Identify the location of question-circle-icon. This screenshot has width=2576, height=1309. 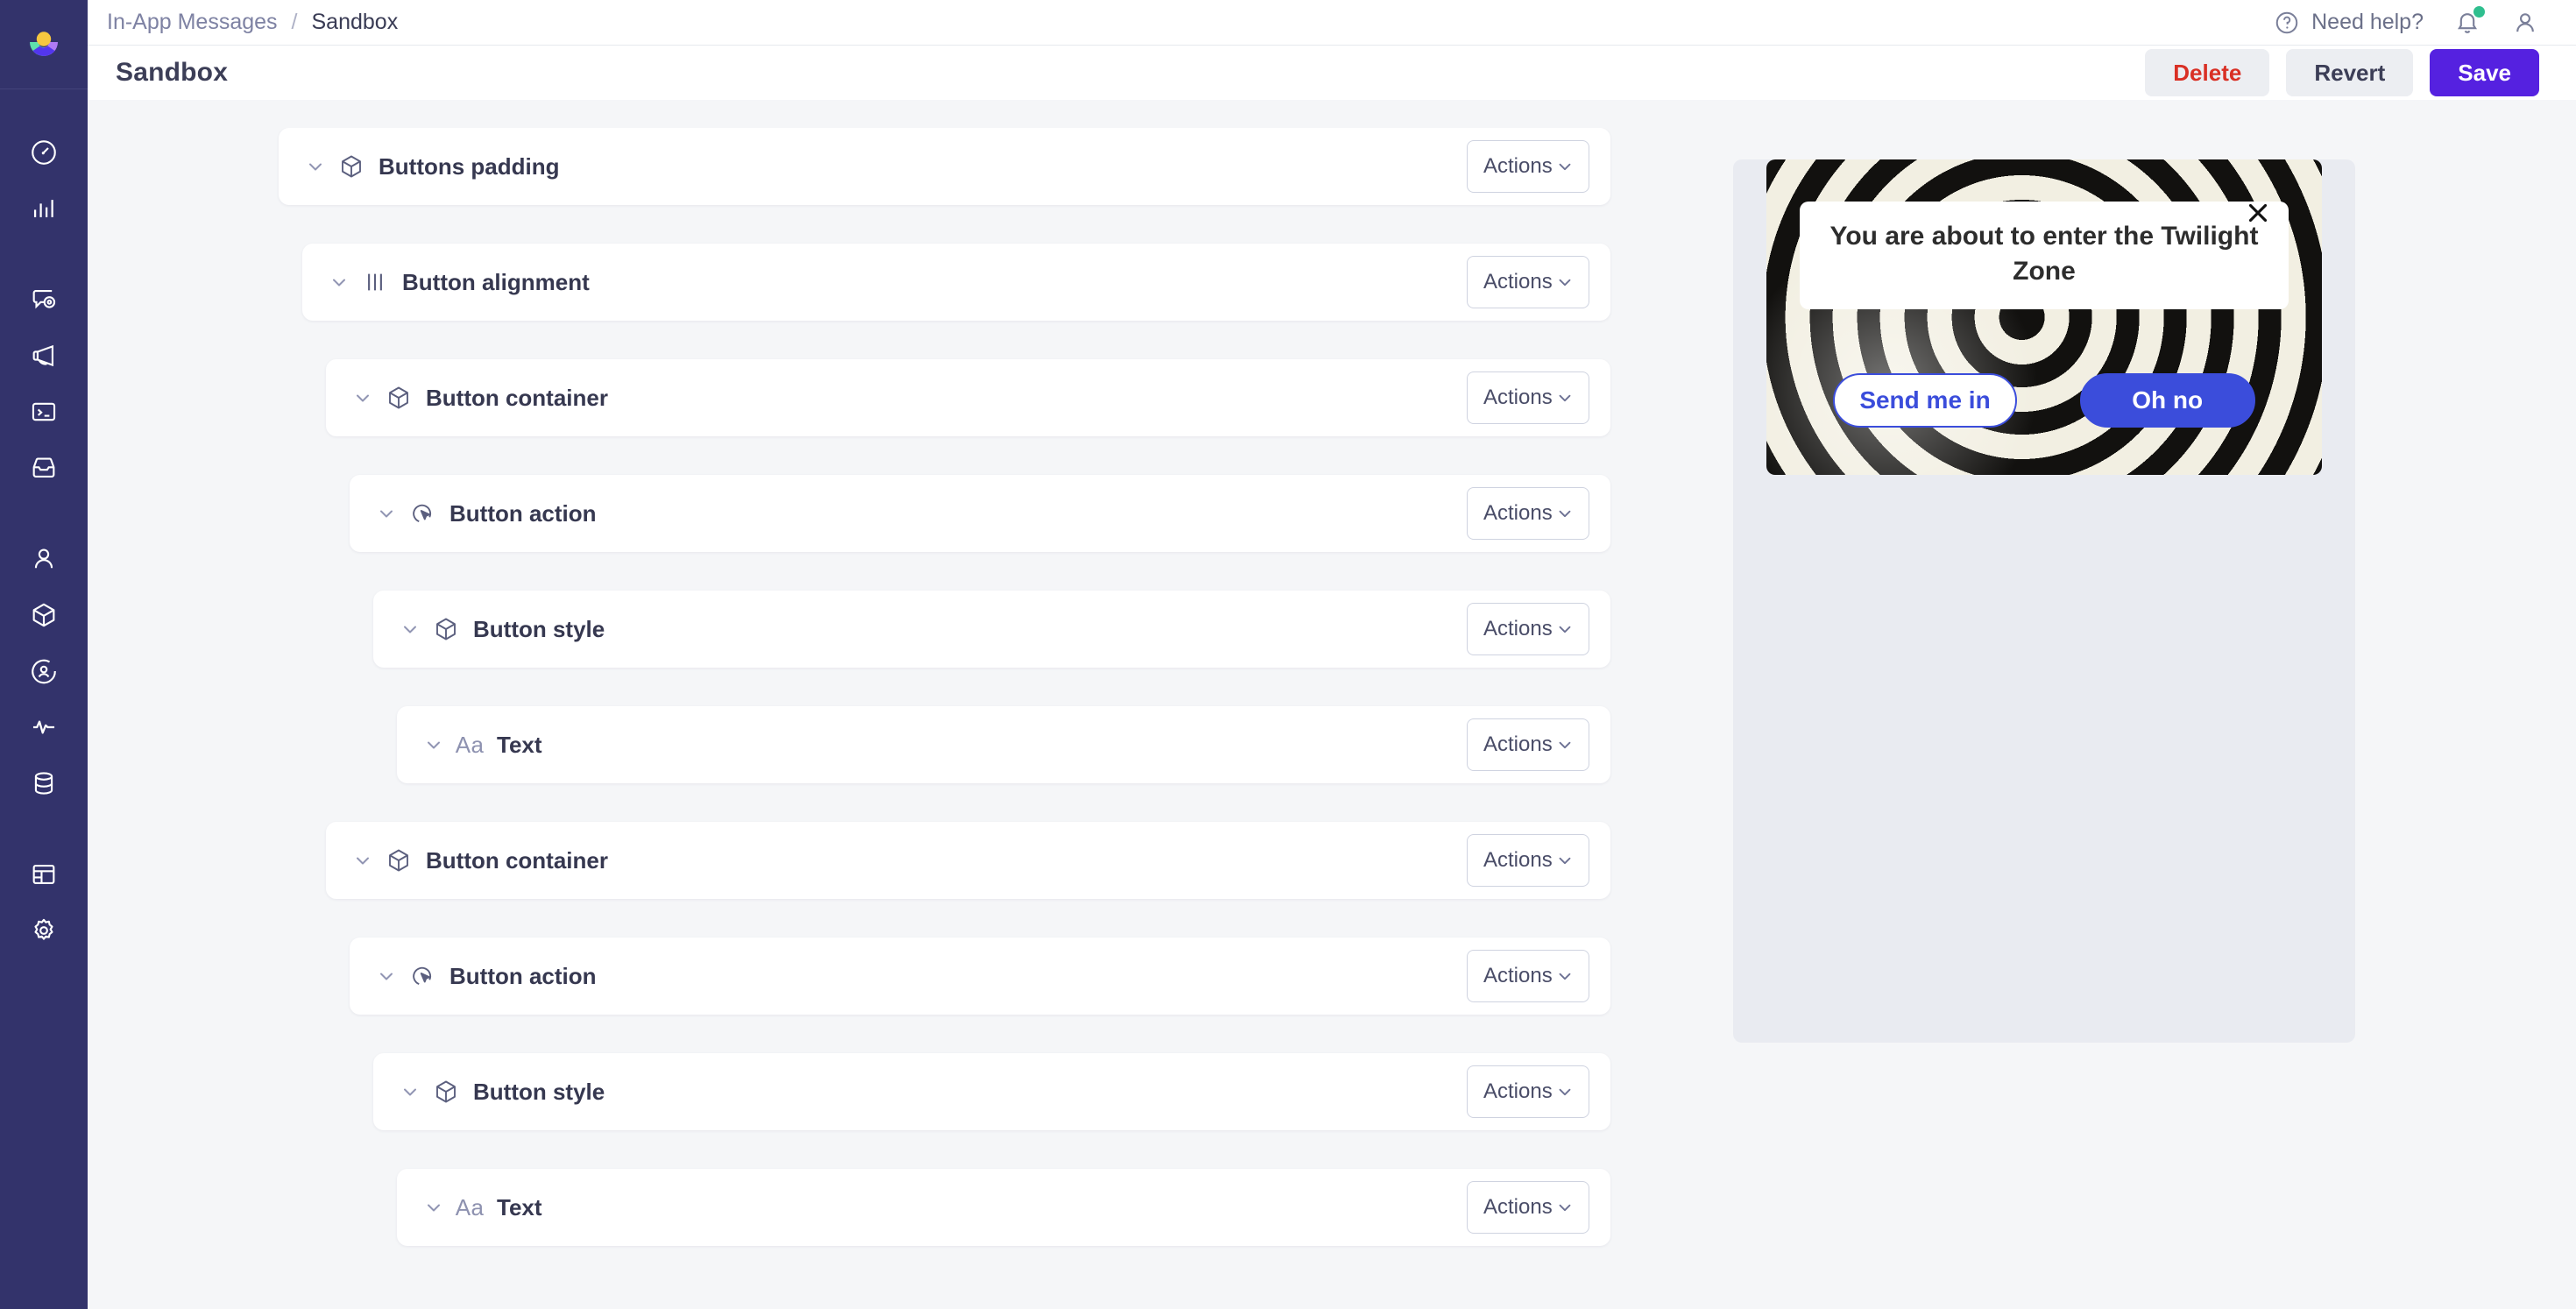
(2286, 22).